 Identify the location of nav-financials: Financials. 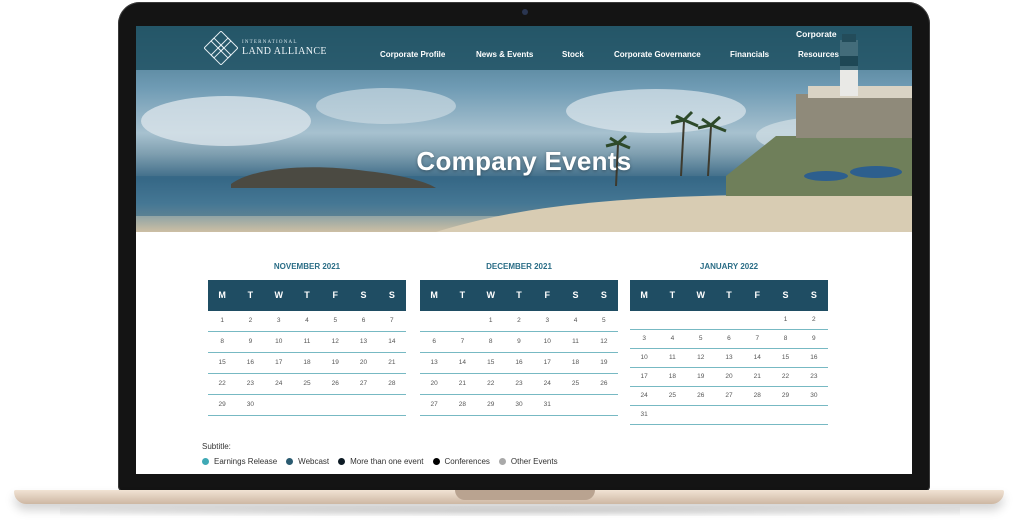
(749, 54).